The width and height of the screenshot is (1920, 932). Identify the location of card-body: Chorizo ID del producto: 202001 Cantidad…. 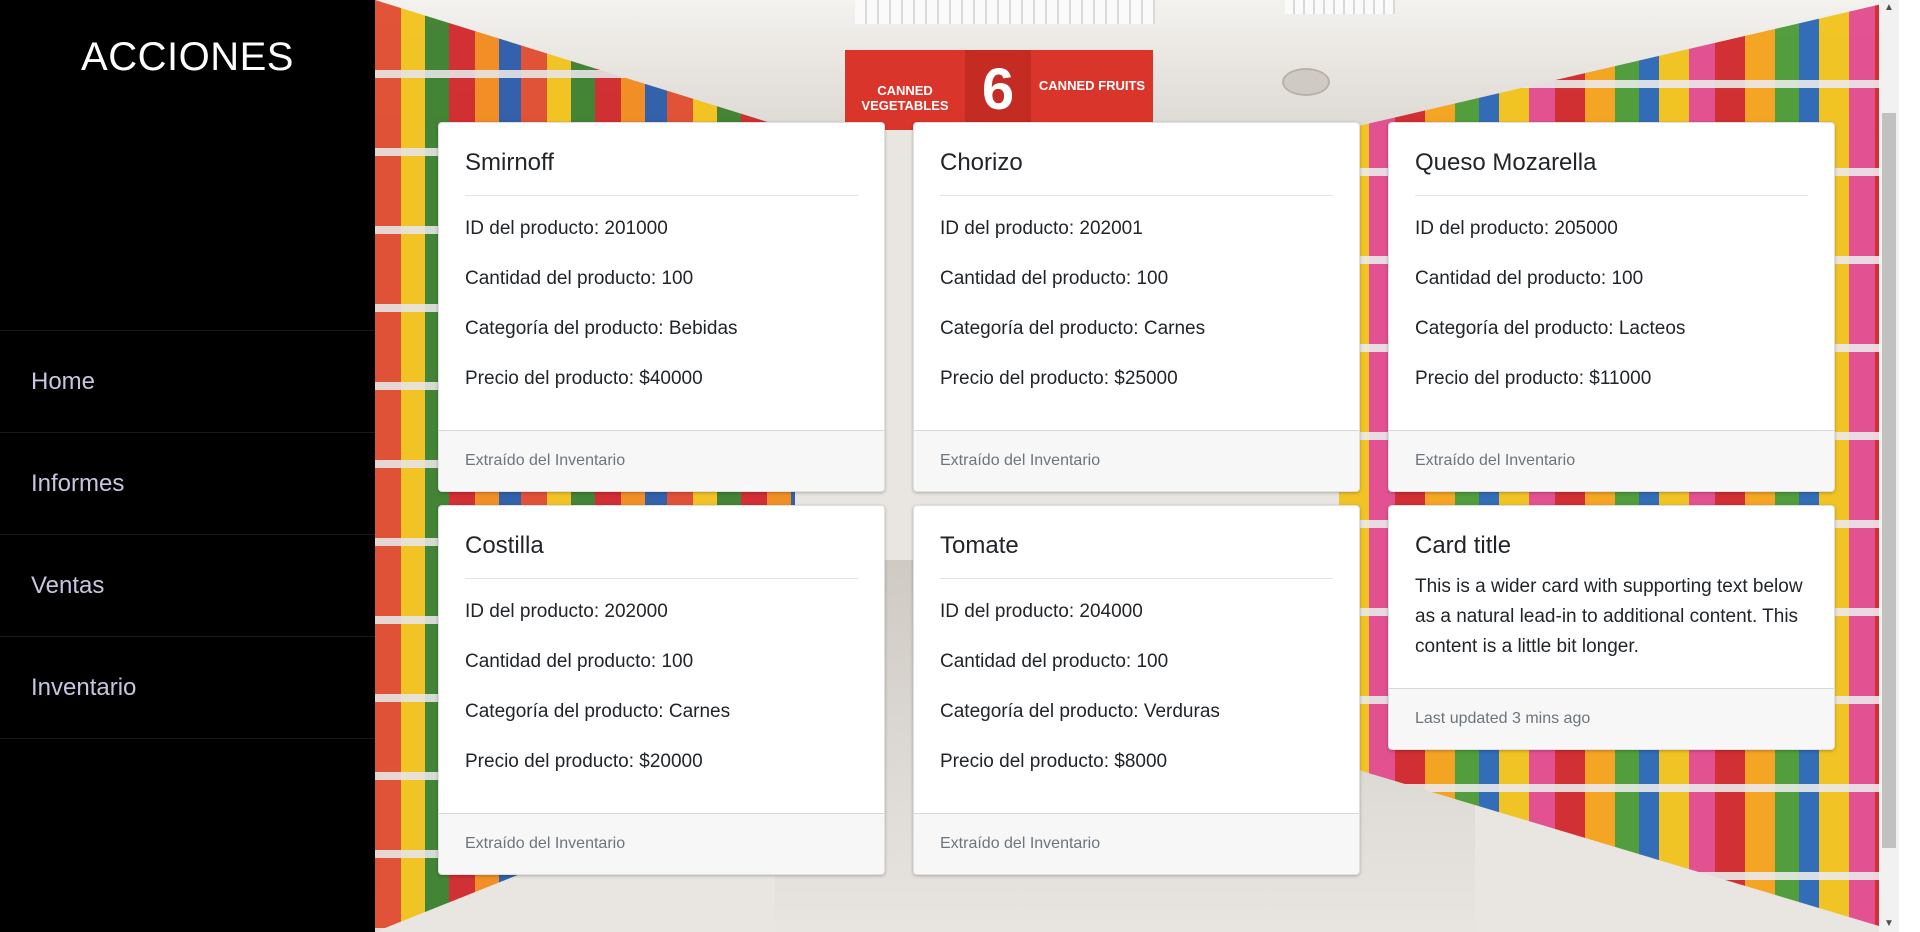
(1136, 276).